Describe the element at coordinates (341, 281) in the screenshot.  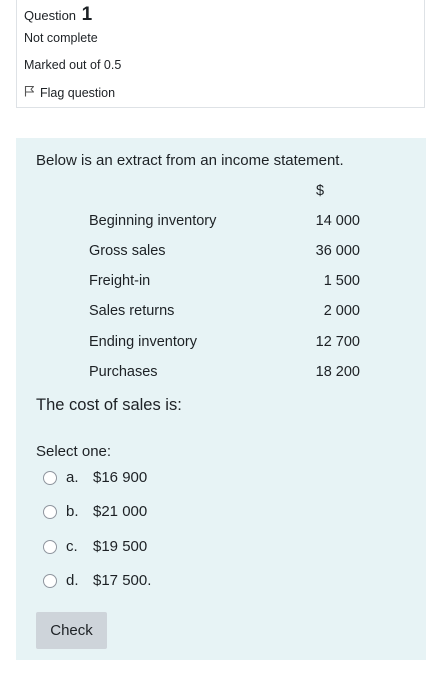
I see `row-value-freight-in: 1 500` at that location.